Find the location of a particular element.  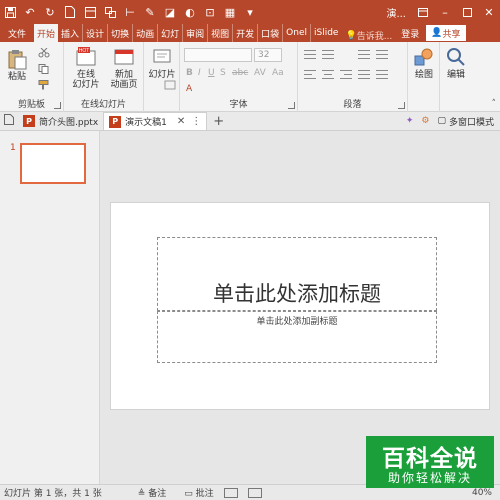

customize-icon: ▾ is located at coordinates (250, 12).